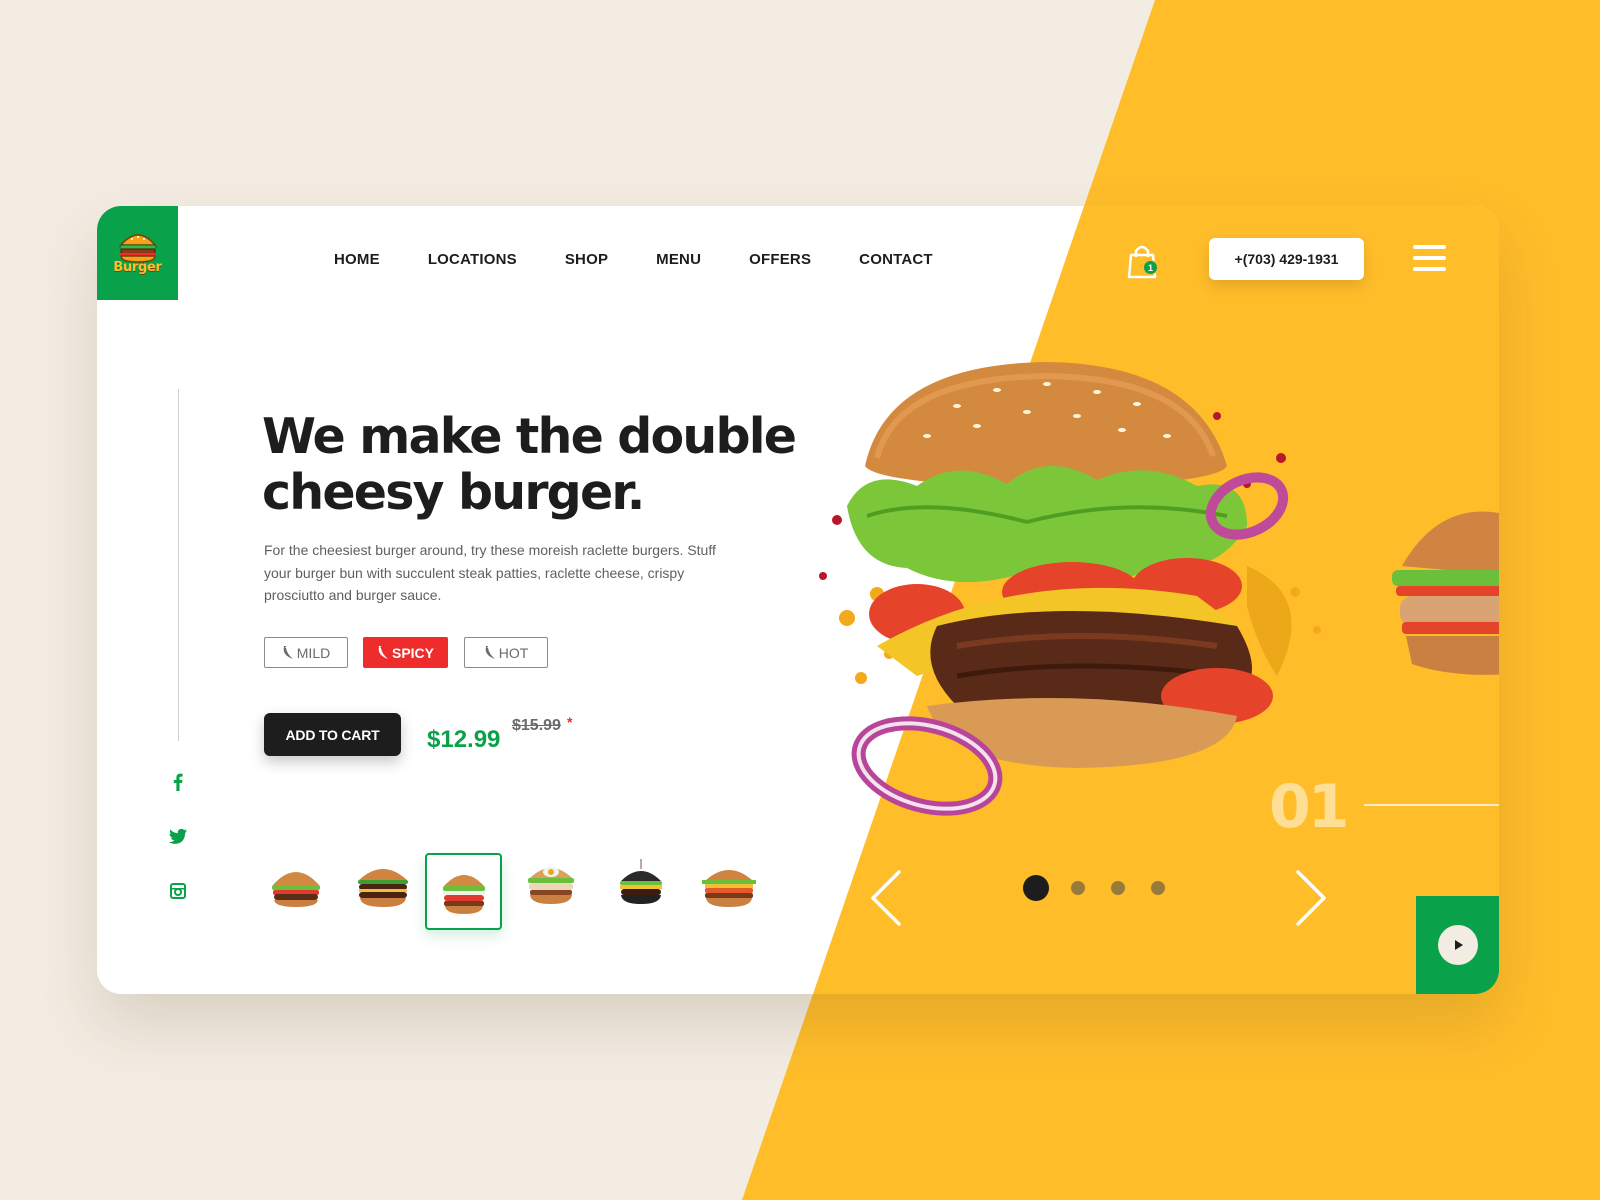 The height and width of the screenshot is (1200, 1600). I want to click on nav-home: HOME, so click(357, 259).